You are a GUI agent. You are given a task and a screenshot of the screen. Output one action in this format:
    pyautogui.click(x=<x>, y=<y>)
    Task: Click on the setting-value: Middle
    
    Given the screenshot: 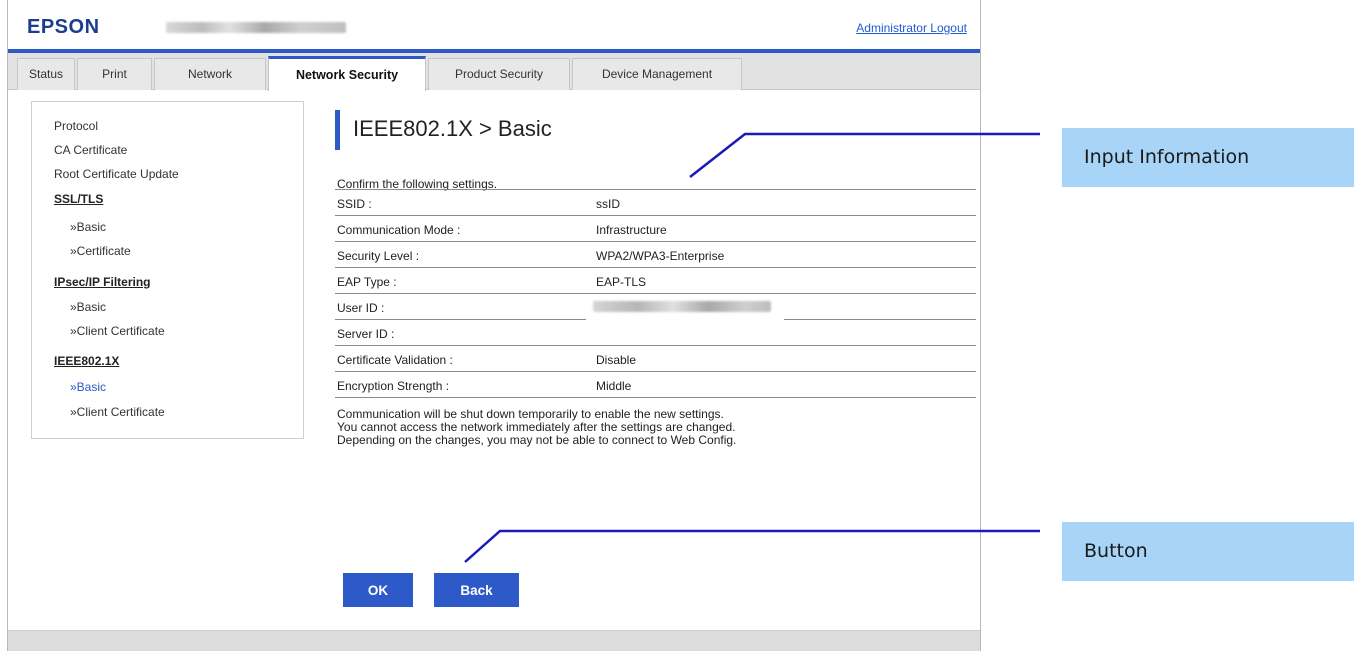 What is the action you would take?
    pyautogui.click(x=614, y=386)
    